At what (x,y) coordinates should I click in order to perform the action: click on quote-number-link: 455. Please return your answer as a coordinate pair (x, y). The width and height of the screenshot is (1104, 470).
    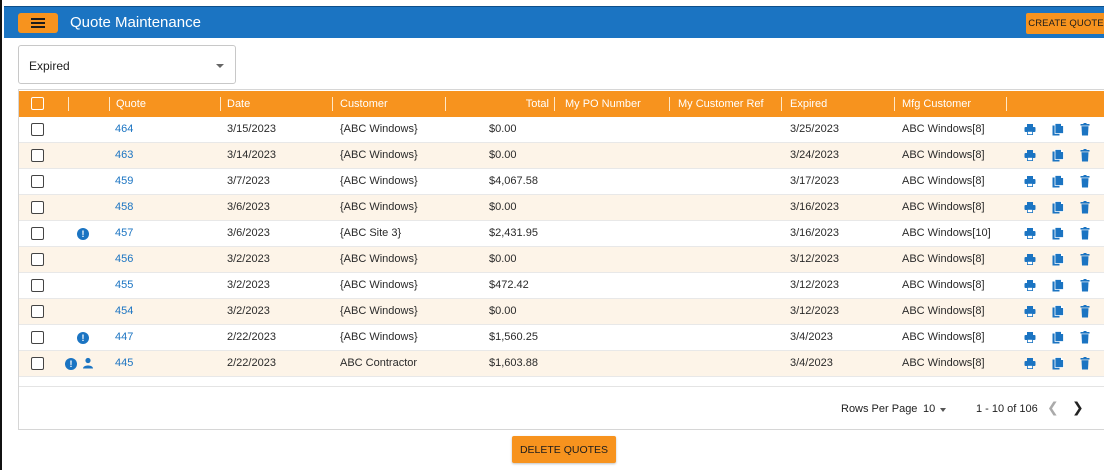
    Looking at the image, I should click on (124, 285).